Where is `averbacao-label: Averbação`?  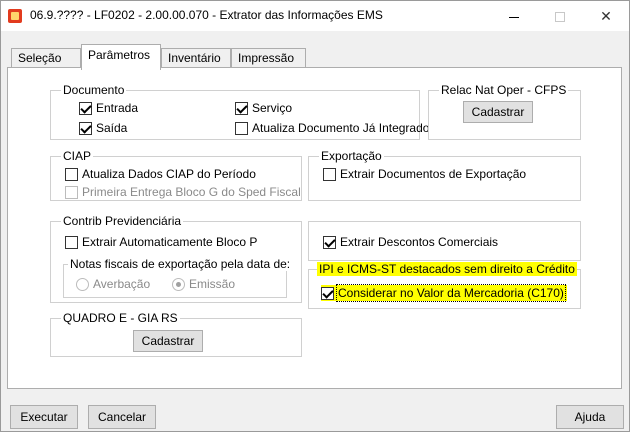 averbacao-label: Averbação is located at coordinates (122, 284).